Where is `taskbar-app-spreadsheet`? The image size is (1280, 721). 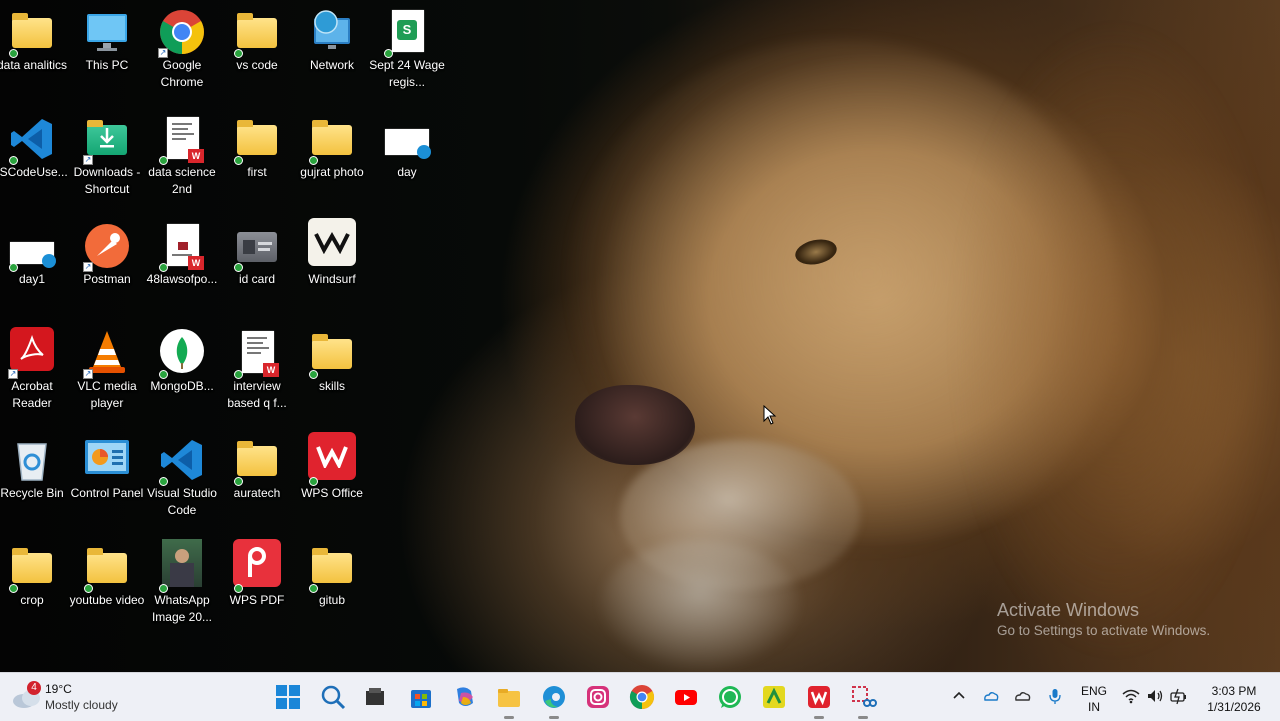 taskbar-app-spreadsheet is located at coordinates (774, 697).